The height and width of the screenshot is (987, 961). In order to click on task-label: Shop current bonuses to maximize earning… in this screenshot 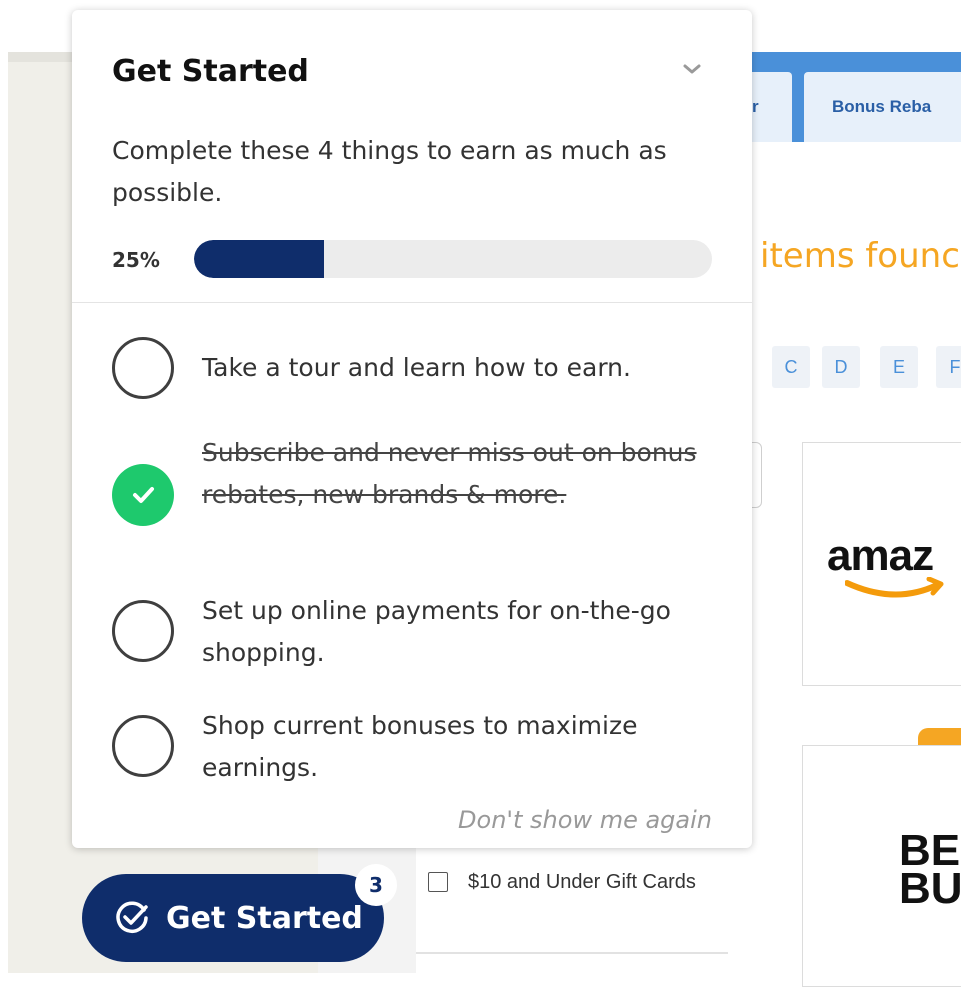, I will do `click(420, 746)`.